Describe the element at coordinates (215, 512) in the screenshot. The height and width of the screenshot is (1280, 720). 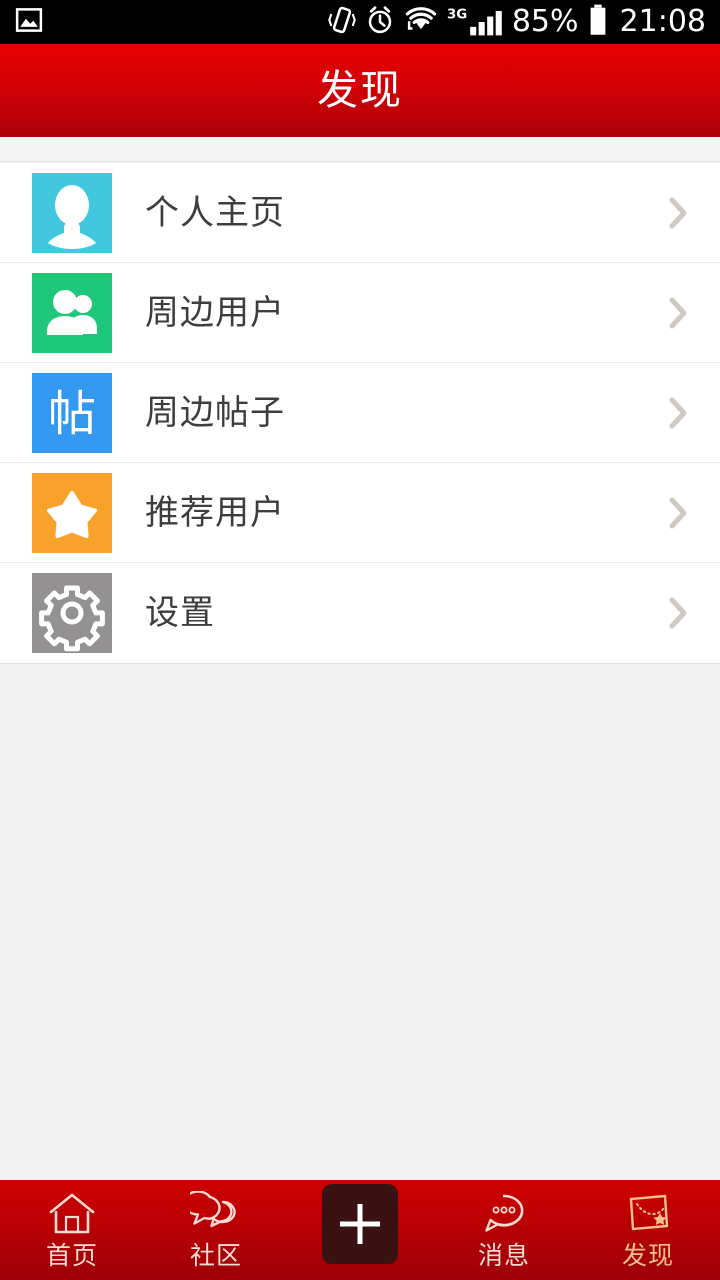
I see `list-item-label: 推荐用户` at that location.